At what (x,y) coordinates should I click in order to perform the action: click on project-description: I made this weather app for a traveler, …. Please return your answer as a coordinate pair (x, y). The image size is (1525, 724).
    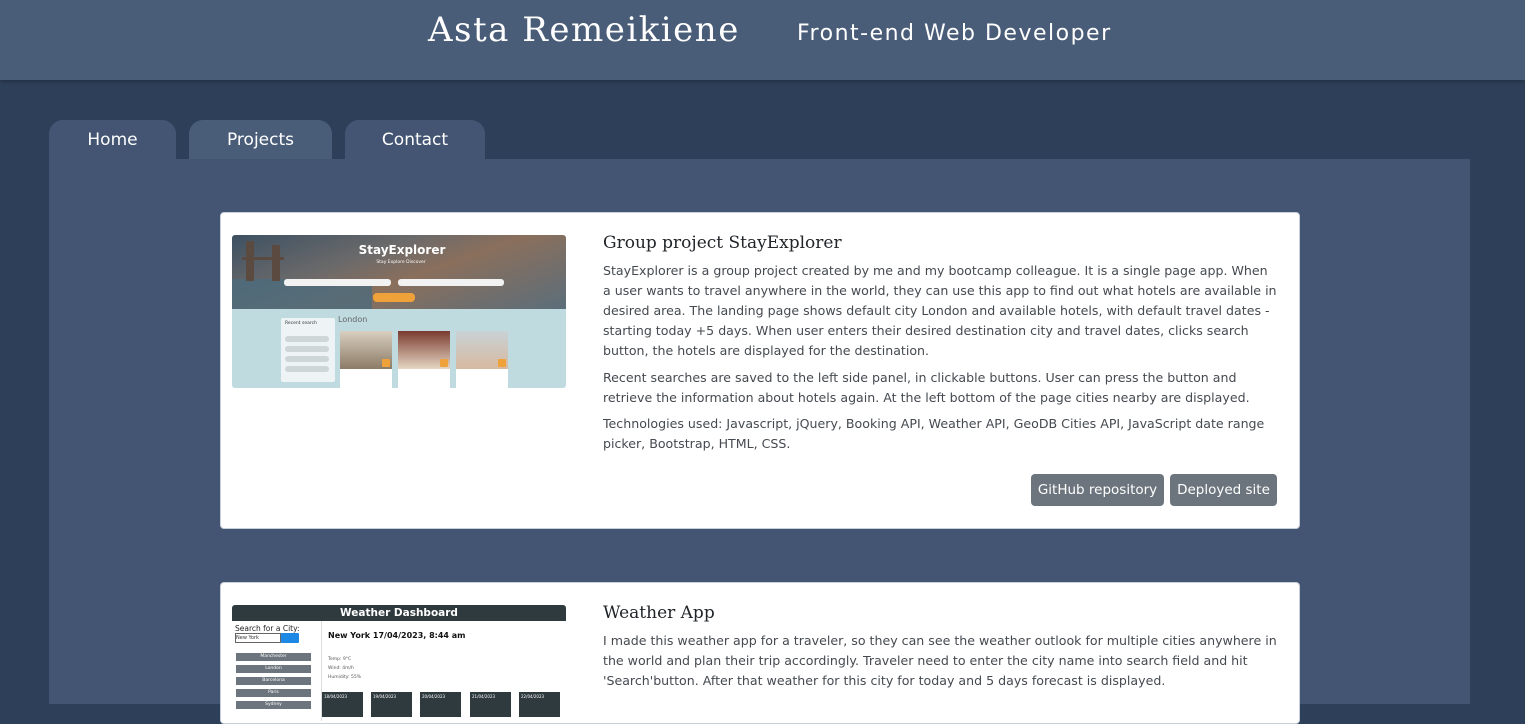
    Looking at the image, I should click on (940, 660).